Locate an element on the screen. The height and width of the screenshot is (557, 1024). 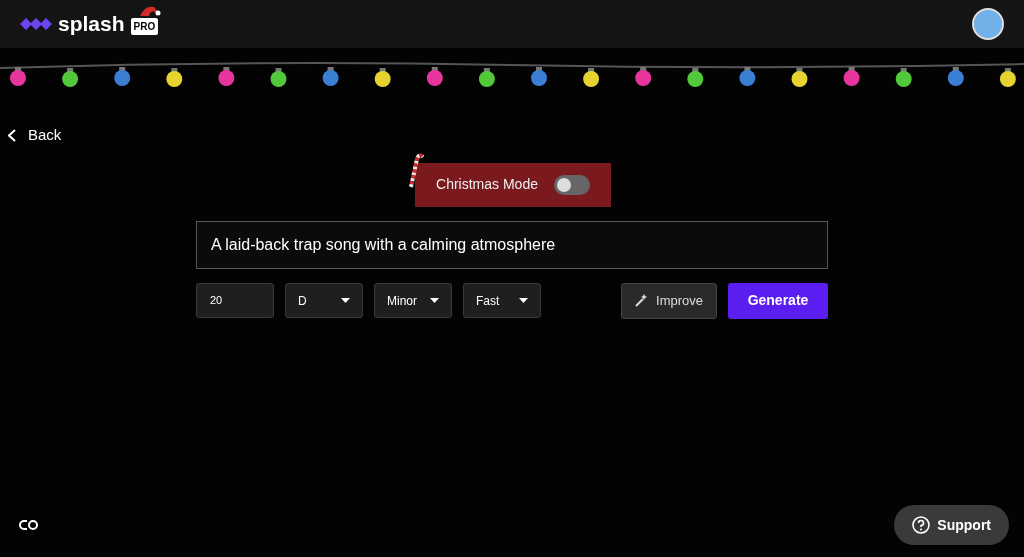
dropdown: Minor is located at coordinates (413, 300).